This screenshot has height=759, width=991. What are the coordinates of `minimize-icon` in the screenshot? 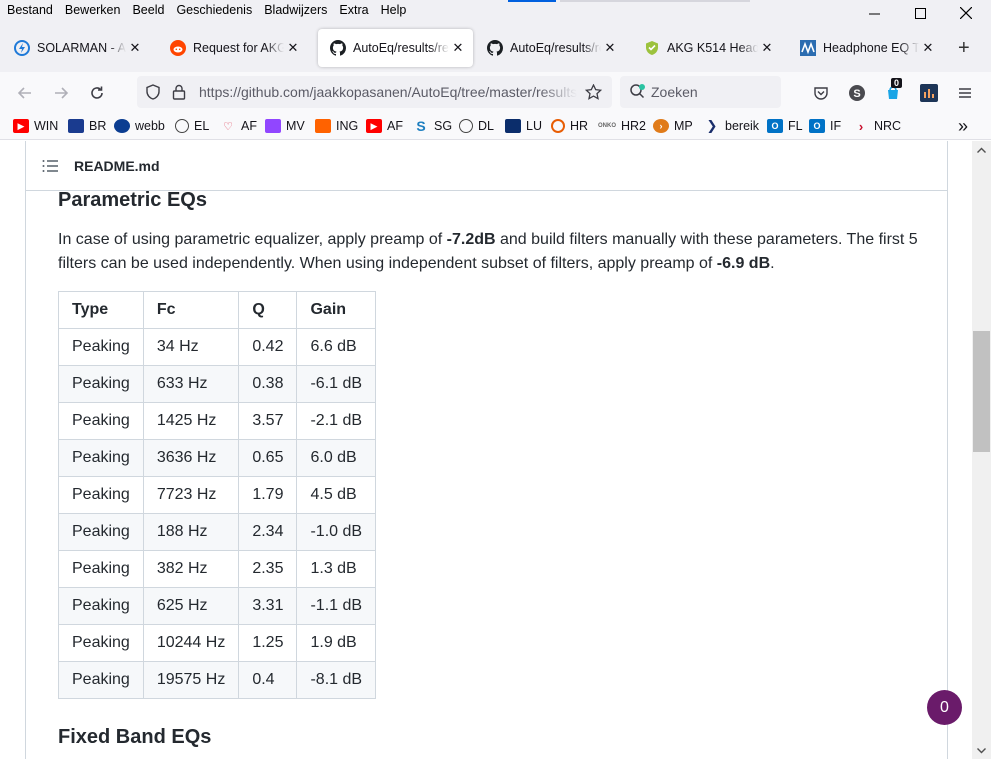 It's located at (874, 13).